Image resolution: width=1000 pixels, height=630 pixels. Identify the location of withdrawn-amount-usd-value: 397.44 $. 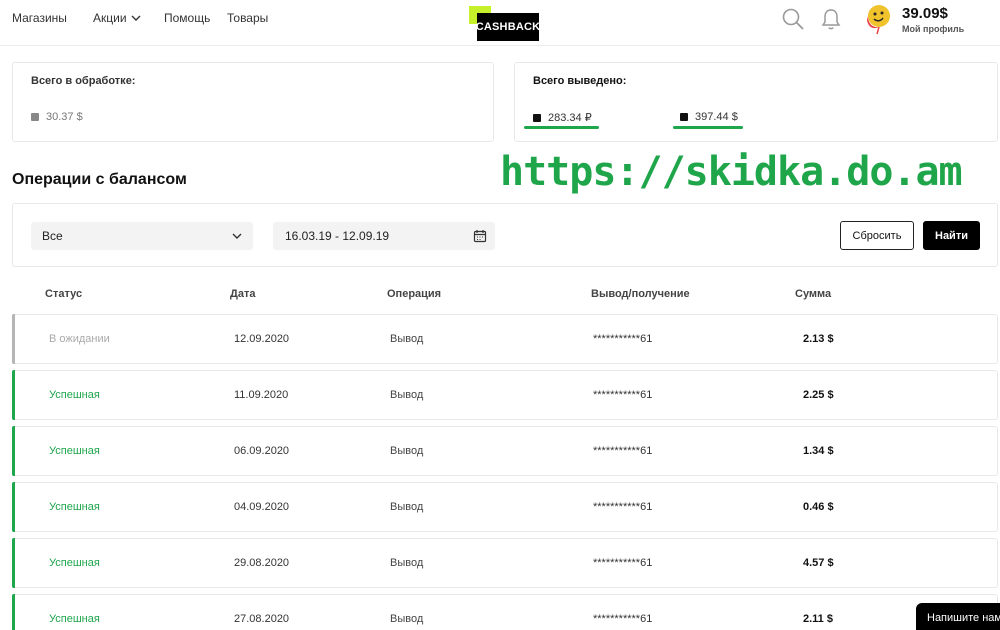
(716, 117).